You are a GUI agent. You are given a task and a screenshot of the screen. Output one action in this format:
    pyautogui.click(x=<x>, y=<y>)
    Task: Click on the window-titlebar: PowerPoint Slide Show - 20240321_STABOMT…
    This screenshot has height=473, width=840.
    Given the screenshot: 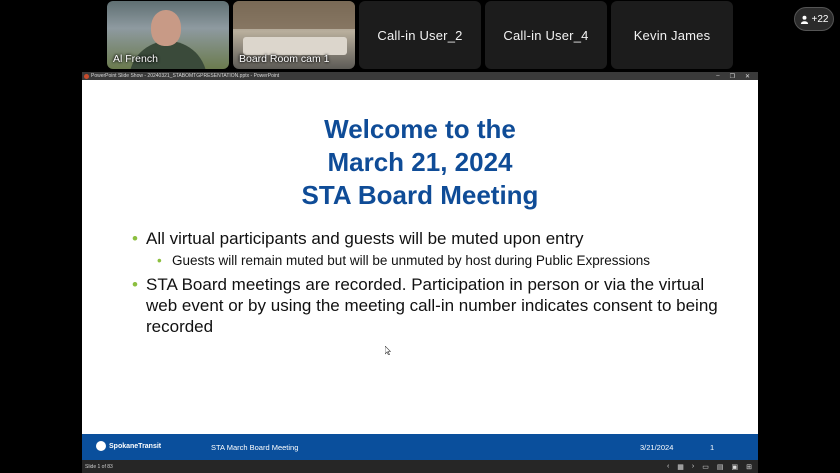 What is the action you would take?
    pyautogui.click(x=420, y=76)
    